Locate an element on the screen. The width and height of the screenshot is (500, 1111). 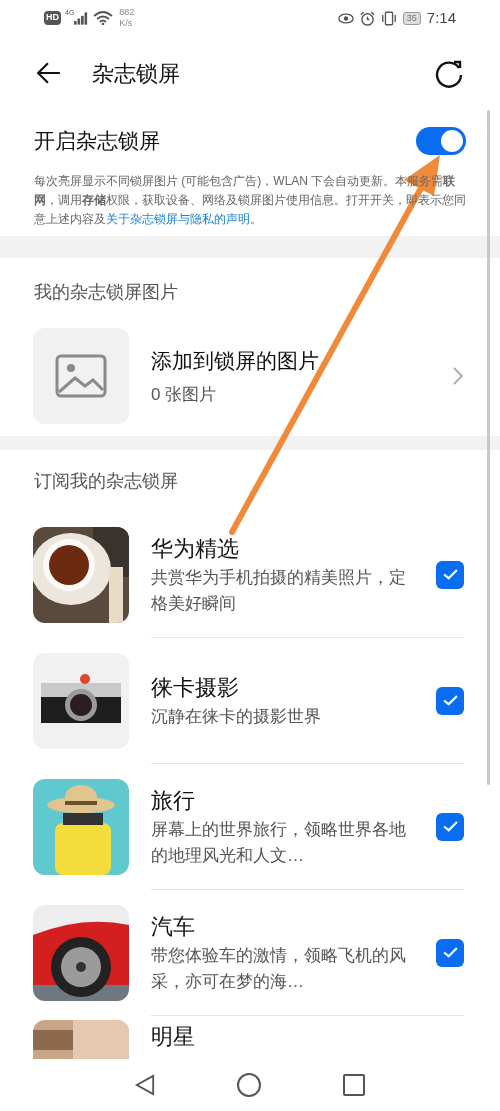
wifi-icon is located at coordinates (103, 18).